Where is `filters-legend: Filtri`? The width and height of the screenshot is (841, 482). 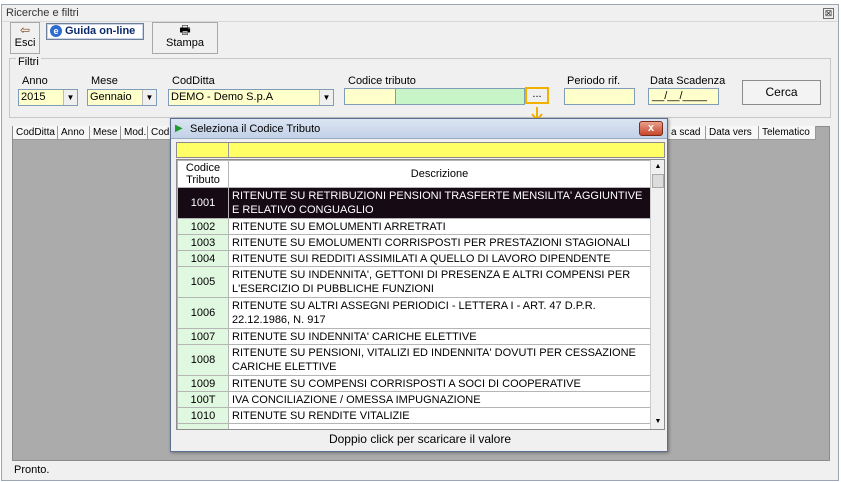 filters-legend: Filtri is located at coordinates (28, 62).